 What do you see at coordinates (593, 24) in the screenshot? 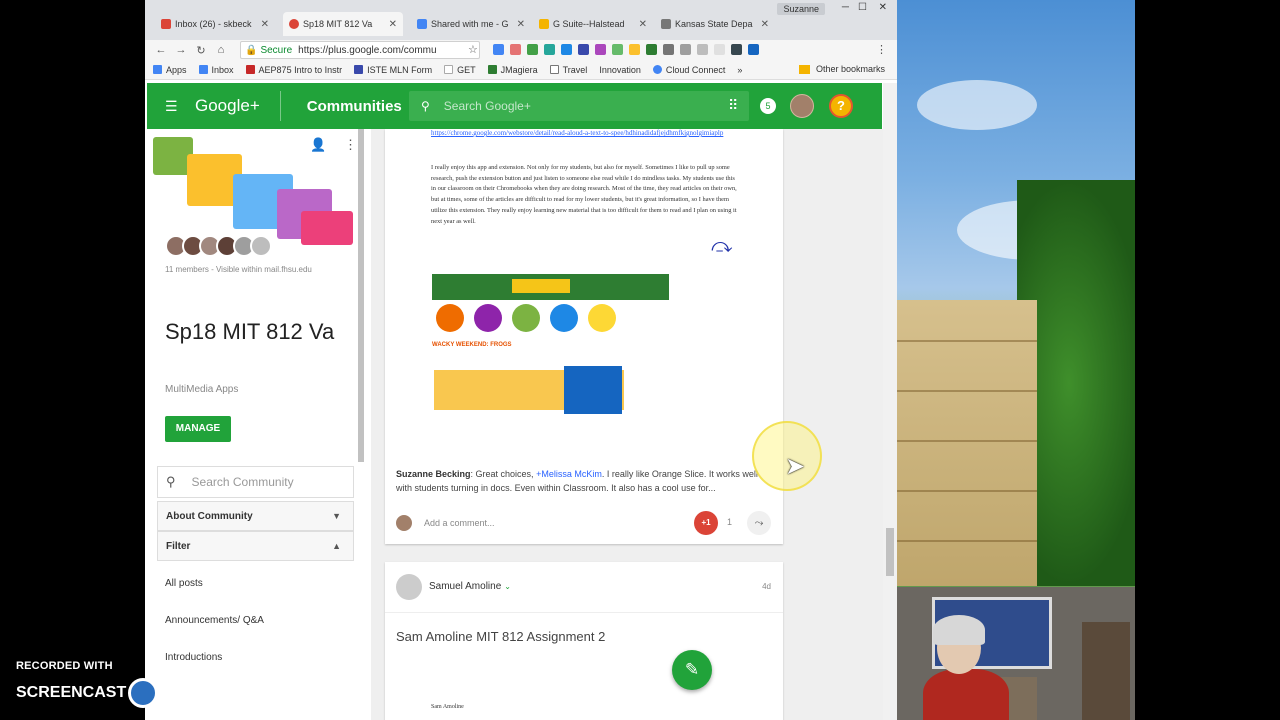
I see `tab-gsuite: G Suite--Halstead ✕` at bounding box center [593, 24].